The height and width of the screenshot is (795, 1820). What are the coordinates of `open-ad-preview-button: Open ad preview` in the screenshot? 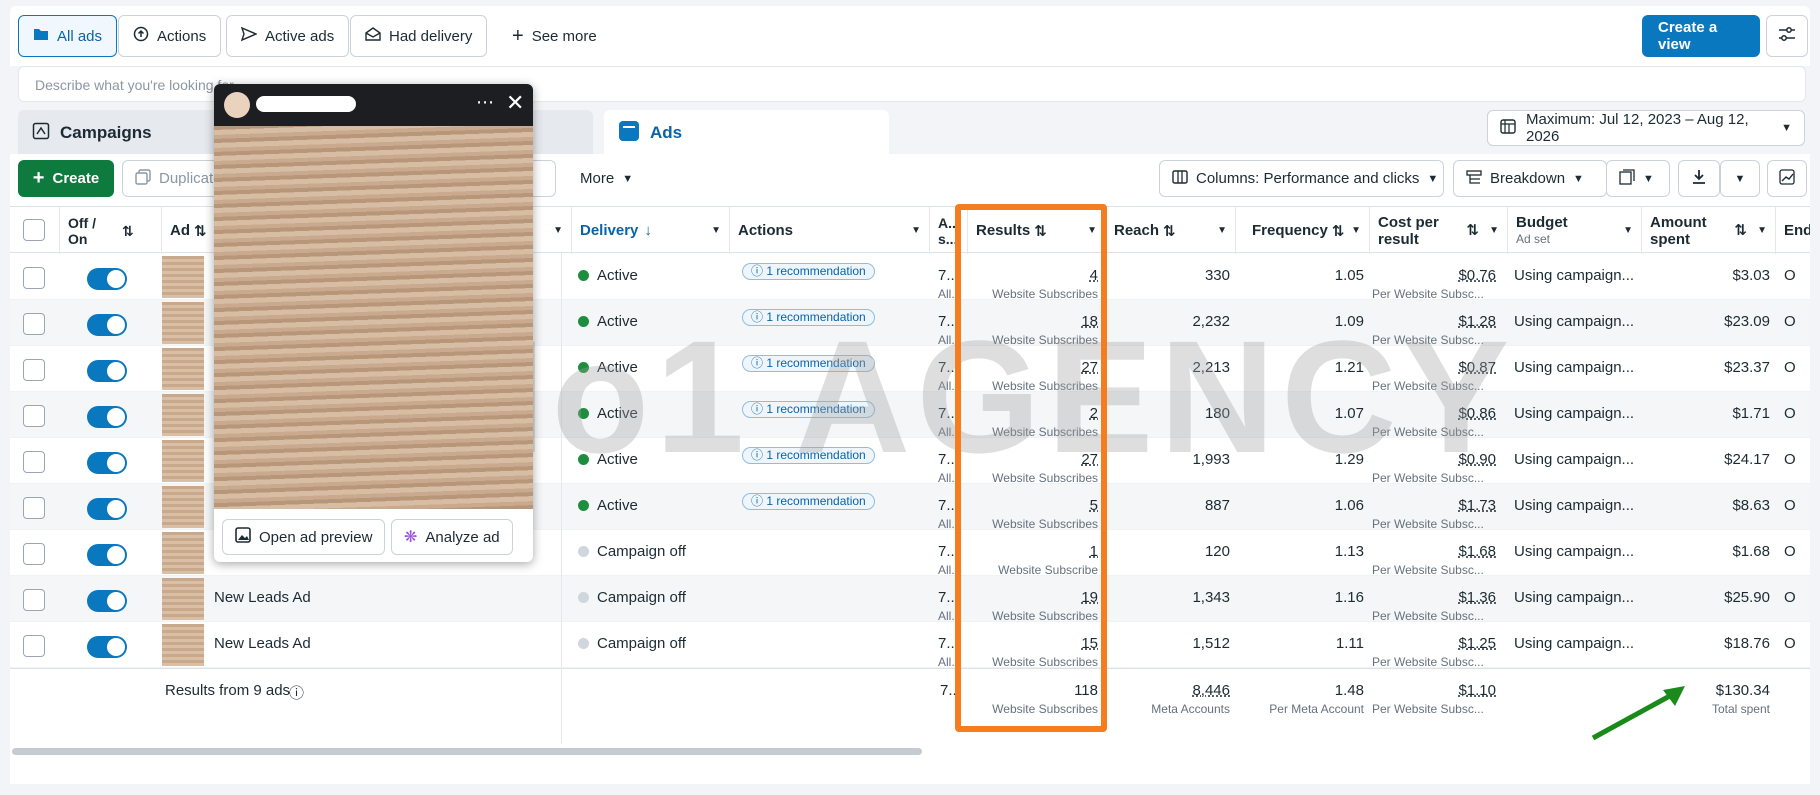 It's located at (304, 537).